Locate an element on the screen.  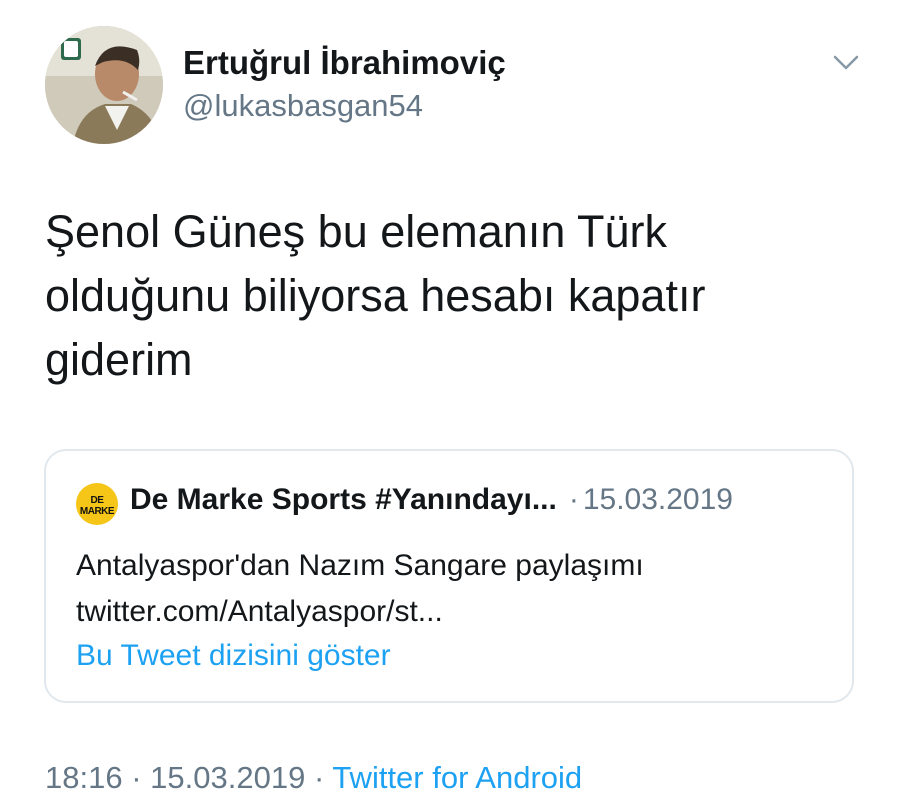
quoted-tweet-header: De Marke Sports #Yanındayı... · 15.03.2019 is located at coordinates (431, 500).